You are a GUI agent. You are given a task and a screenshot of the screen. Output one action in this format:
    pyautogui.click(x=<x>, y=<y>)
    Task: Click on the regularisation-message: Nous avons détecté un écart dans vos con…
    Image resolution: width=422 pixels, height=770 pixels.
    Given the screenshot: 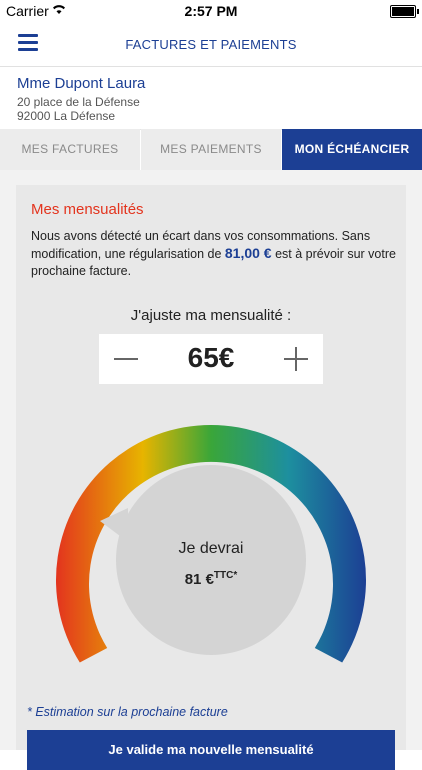 What is the action you would take?
    pyautogui.click(x=216, y=254)
    